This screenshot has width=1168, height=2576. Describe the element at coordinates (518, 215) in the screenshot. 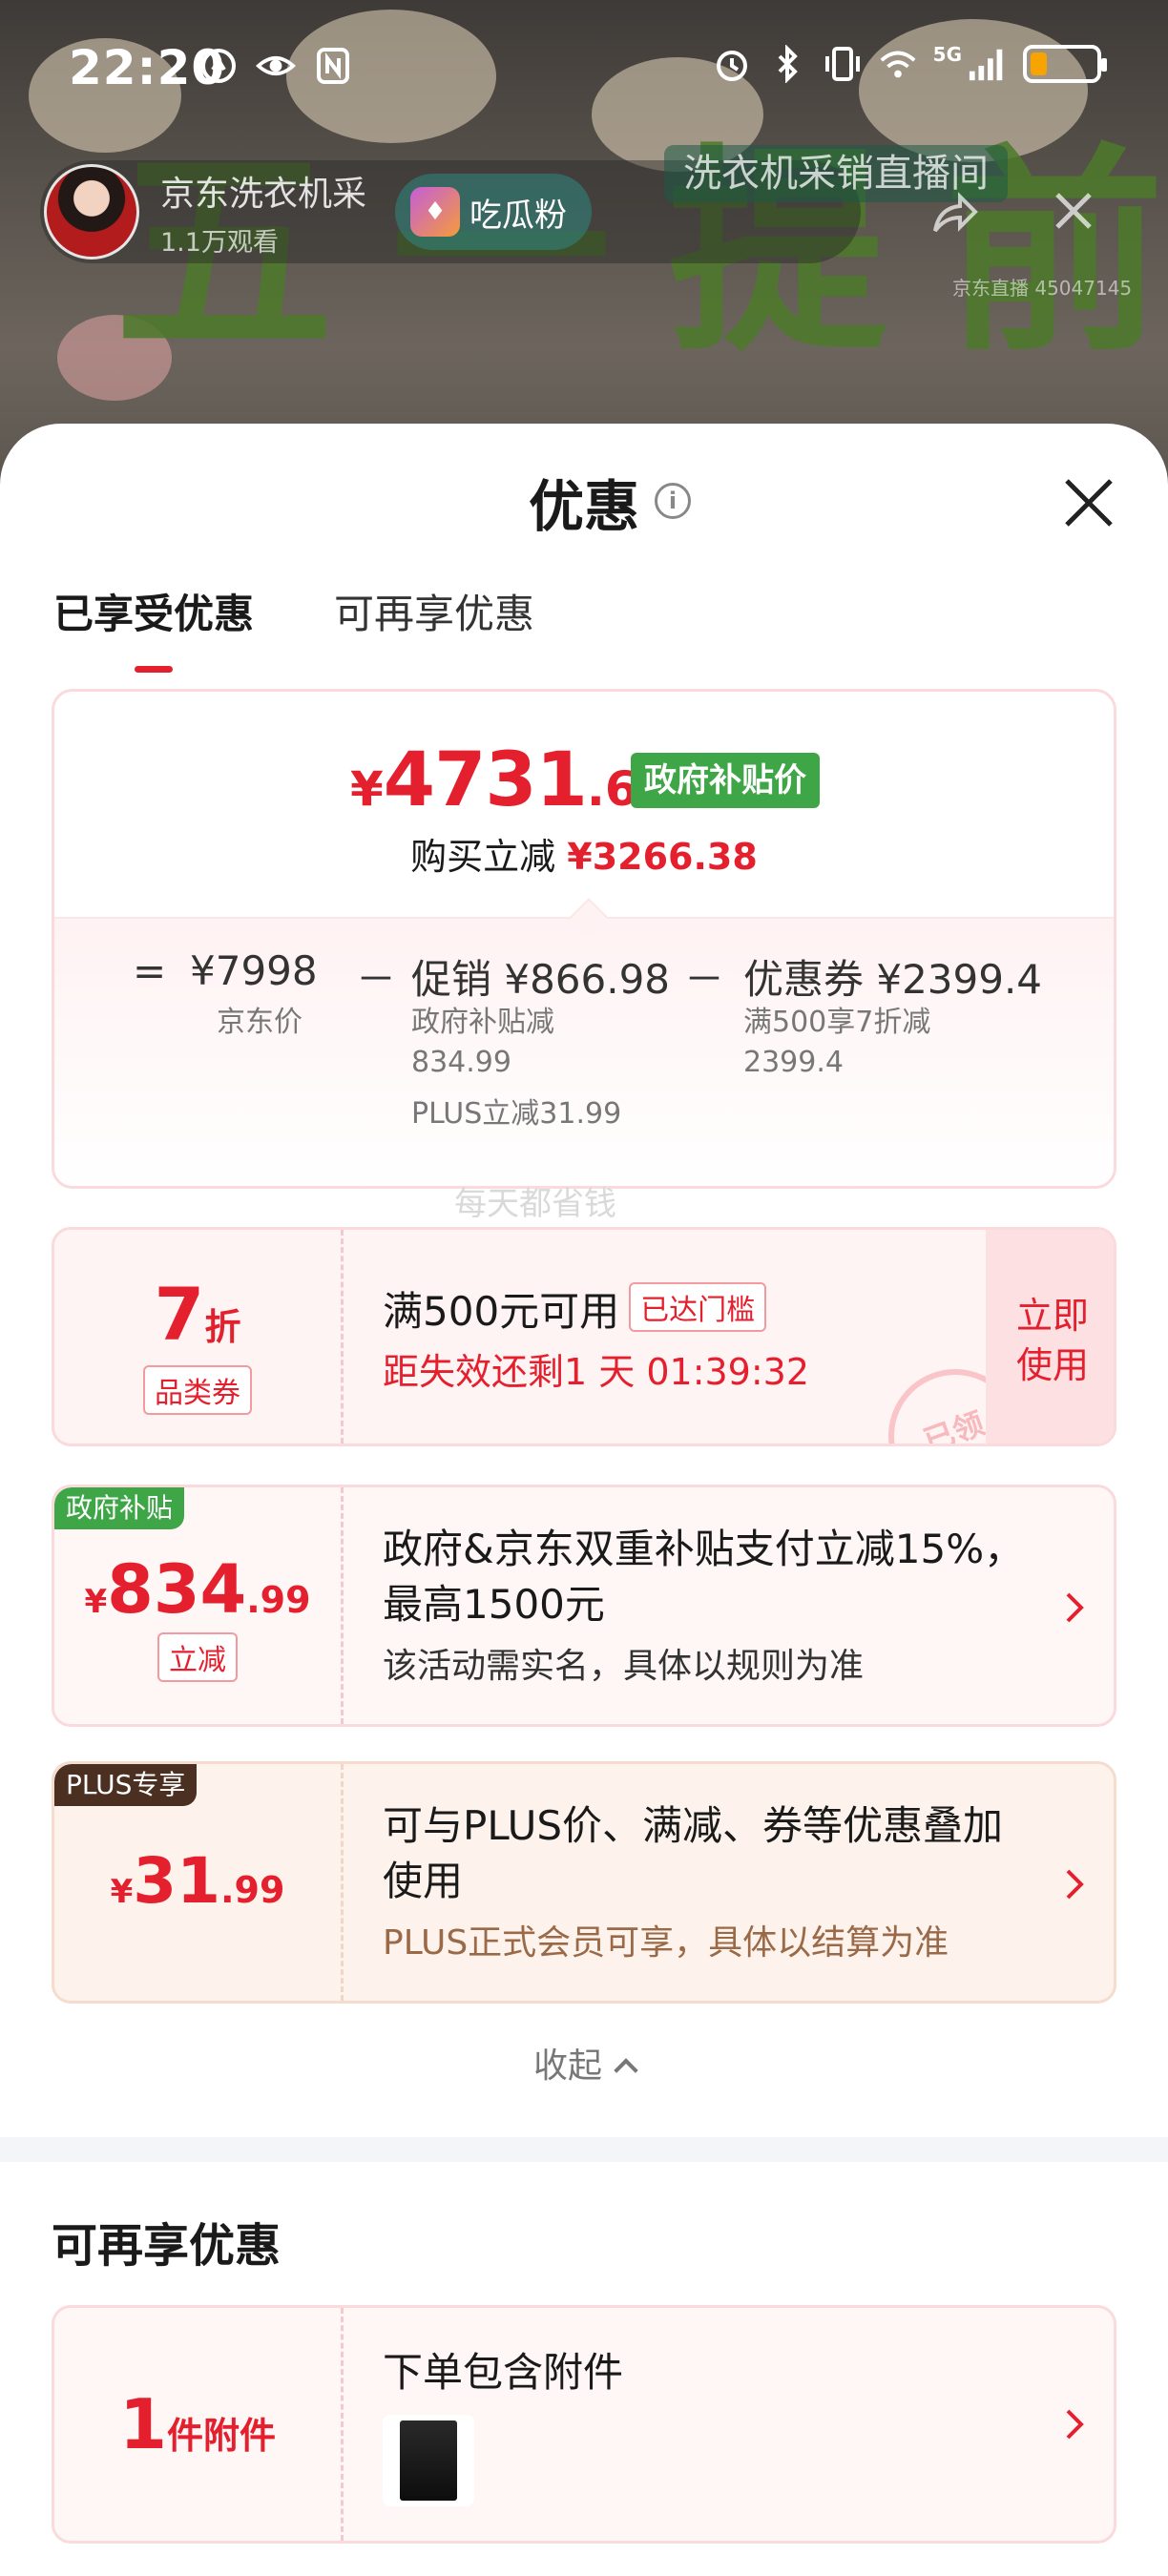

I see `fan-group-label: 吃瓜粉` at that location.